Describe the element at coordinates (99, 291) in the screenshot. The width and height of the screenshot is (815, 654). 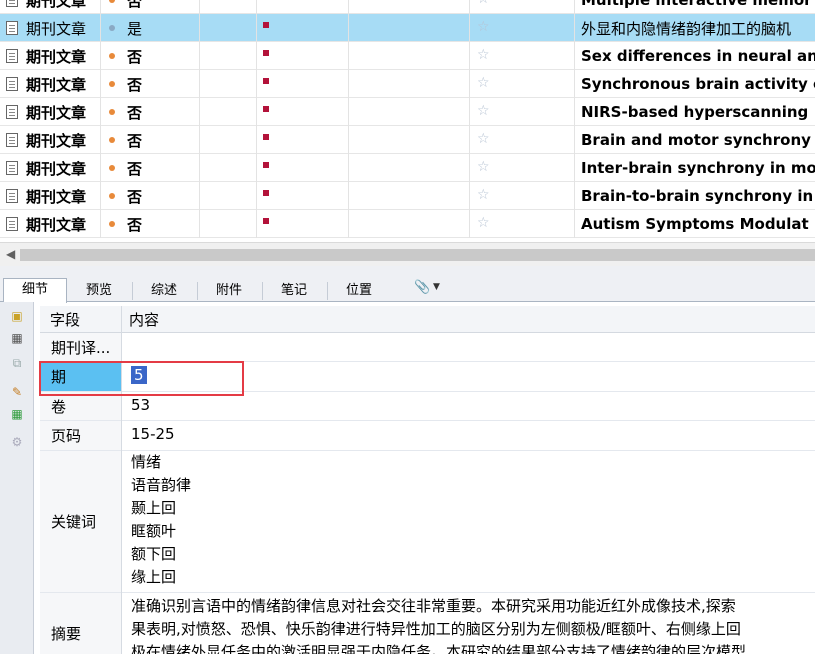
I see `tab-preview: 预览` at that location.